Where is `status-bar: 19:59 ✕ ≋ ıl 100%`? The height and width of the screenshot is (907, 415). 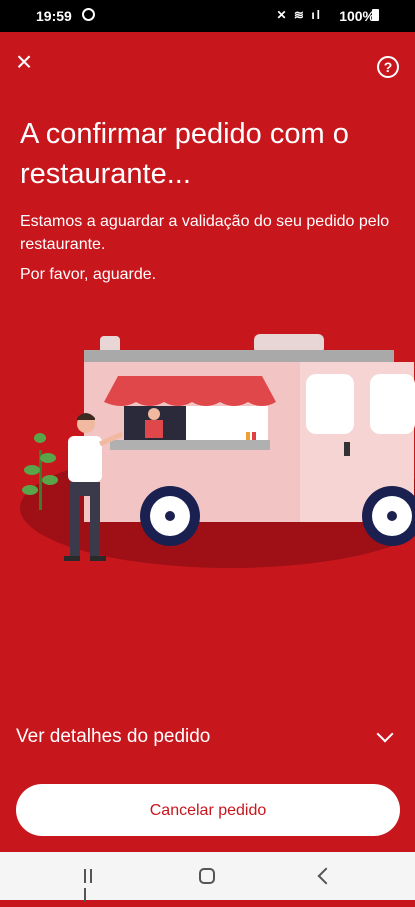 status-bar: 19:59 ✕ ≋ ıl 100% is located at coordinates (207, 16).